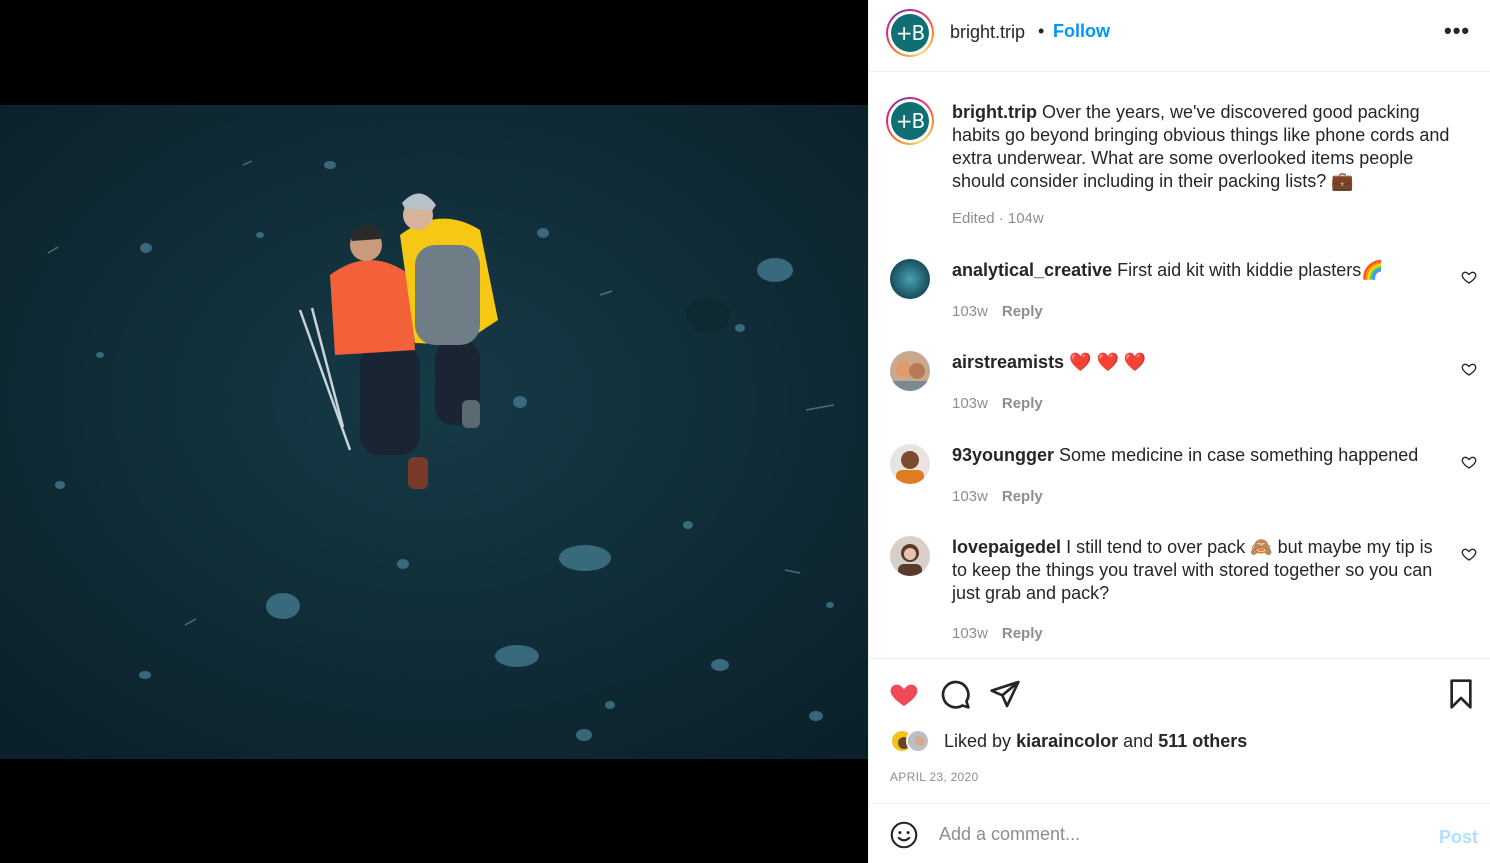 This screenshot has height=863, width=1490. Describe the element at coordinates (1081, 31) in the screenshot. I see `follow-button: Follow` at that location.